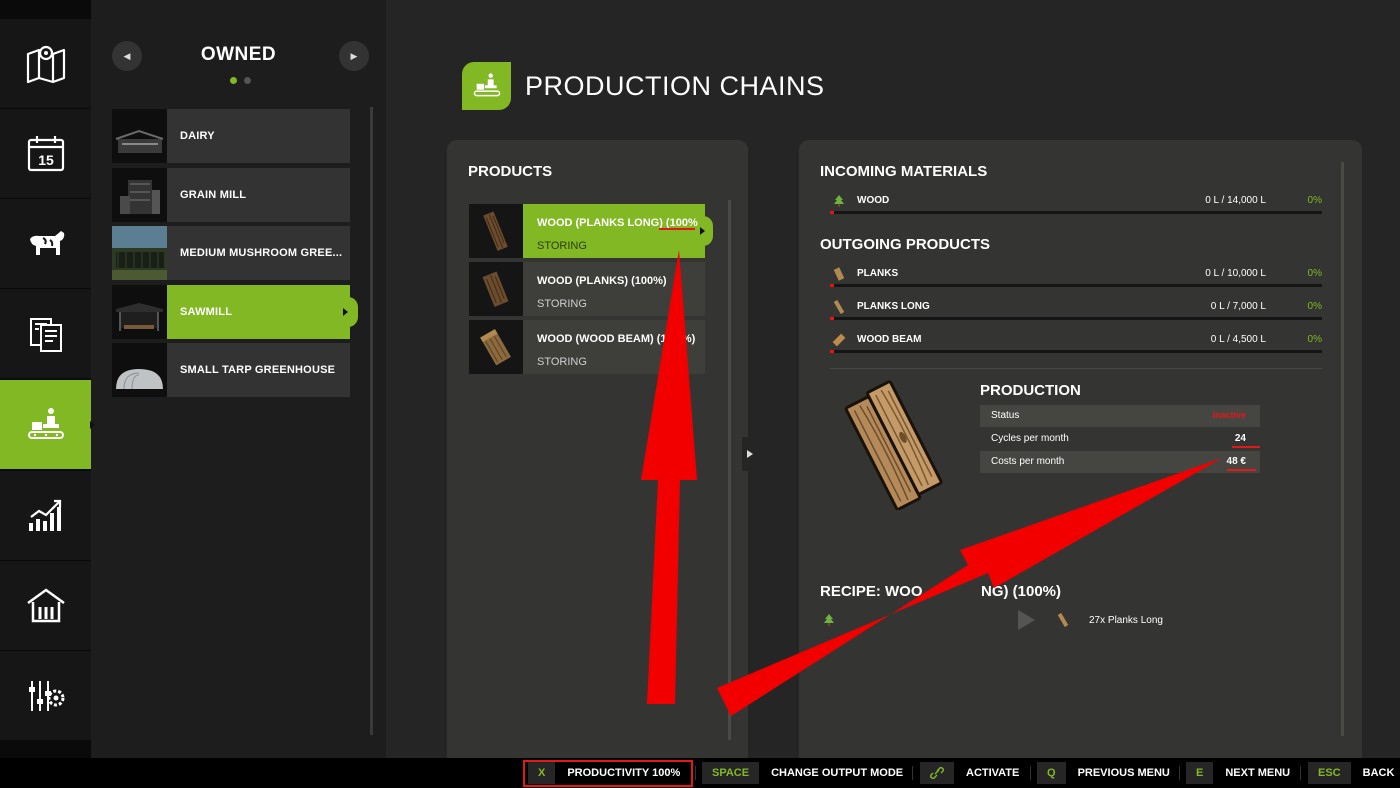 The width and height of the screenshot is (1400, 788). What do you see at coordinates (139, 370) in the screenshot?
I see `tarp-greenhouse-thumbnail` at bounding box center [139, 370].